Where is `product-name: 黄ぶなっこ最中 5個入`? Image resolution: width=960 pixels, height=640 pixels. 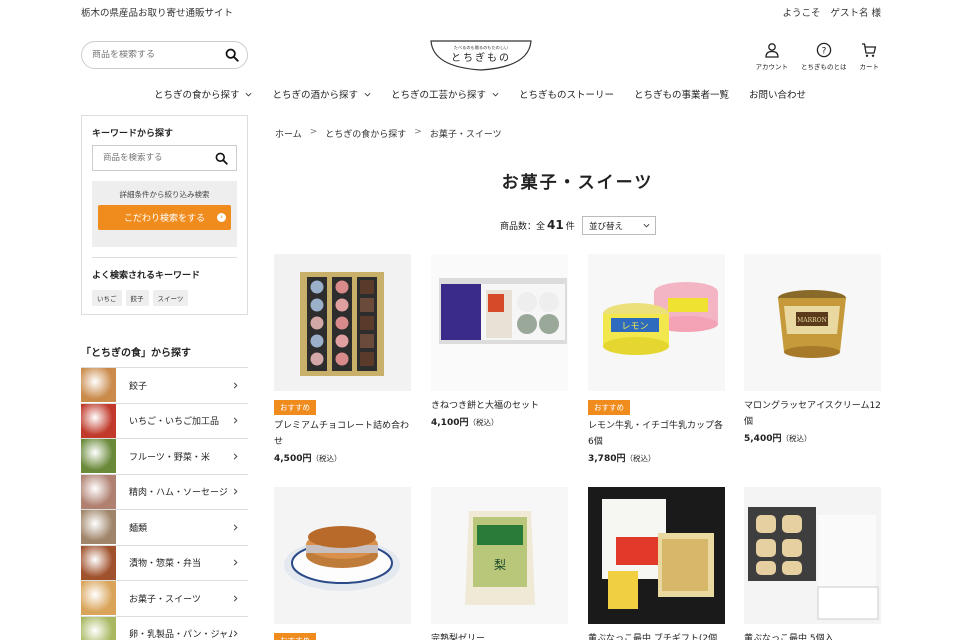
product-name: 黄ぶなっこ最中 5個入 is located at coordinates (812, 635).